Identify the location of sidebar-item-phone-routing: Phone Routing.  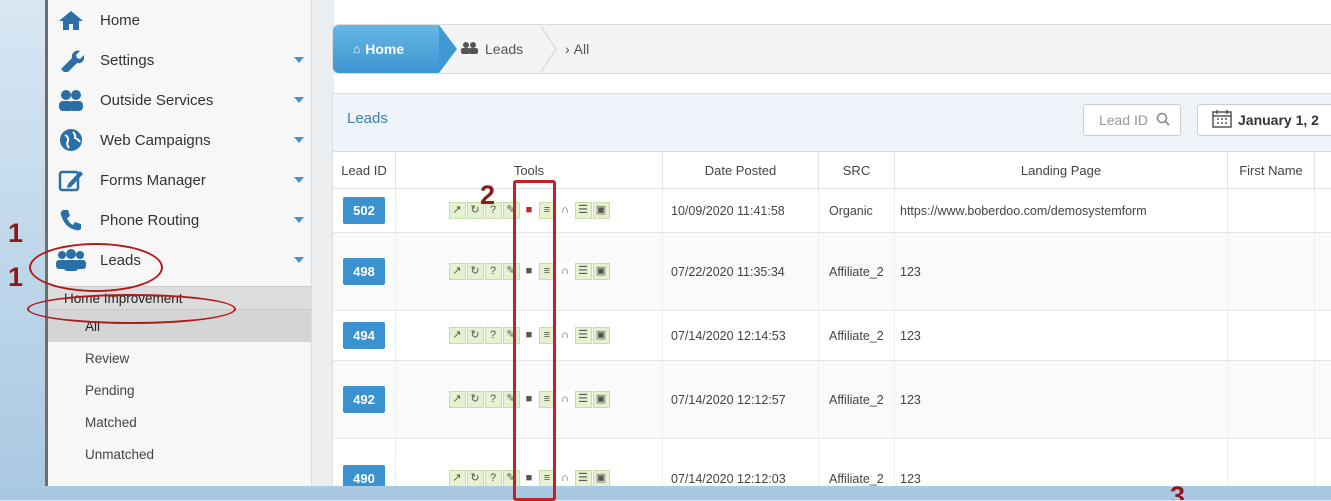
(180, 220).